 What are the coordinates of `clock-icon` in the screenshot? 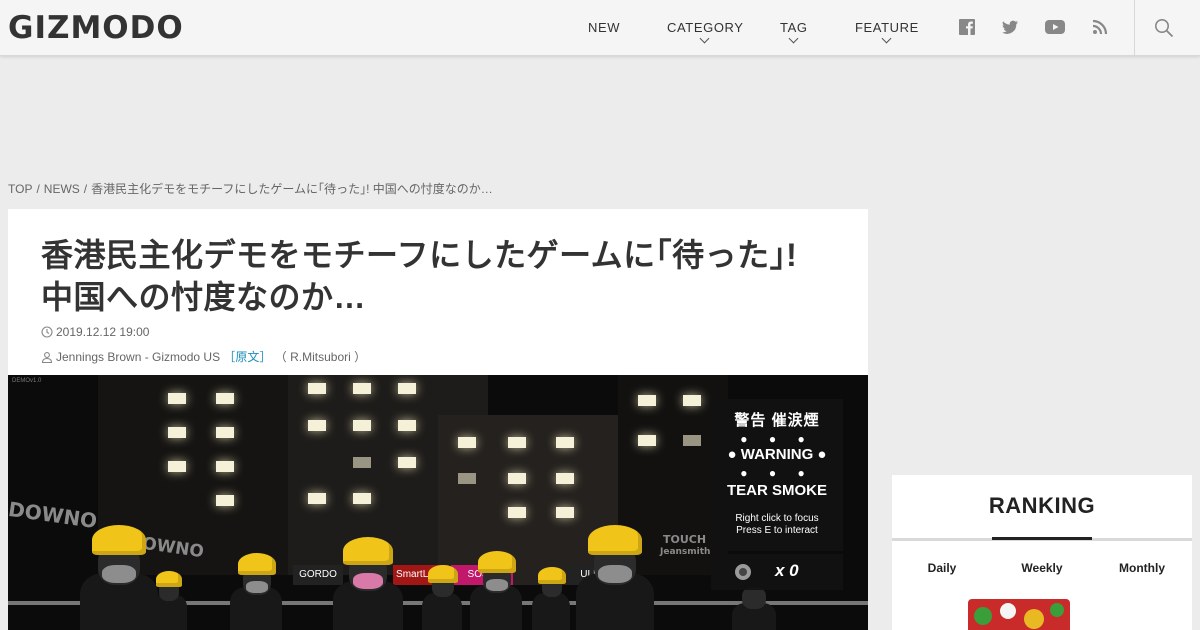 It's located at (47, 332).